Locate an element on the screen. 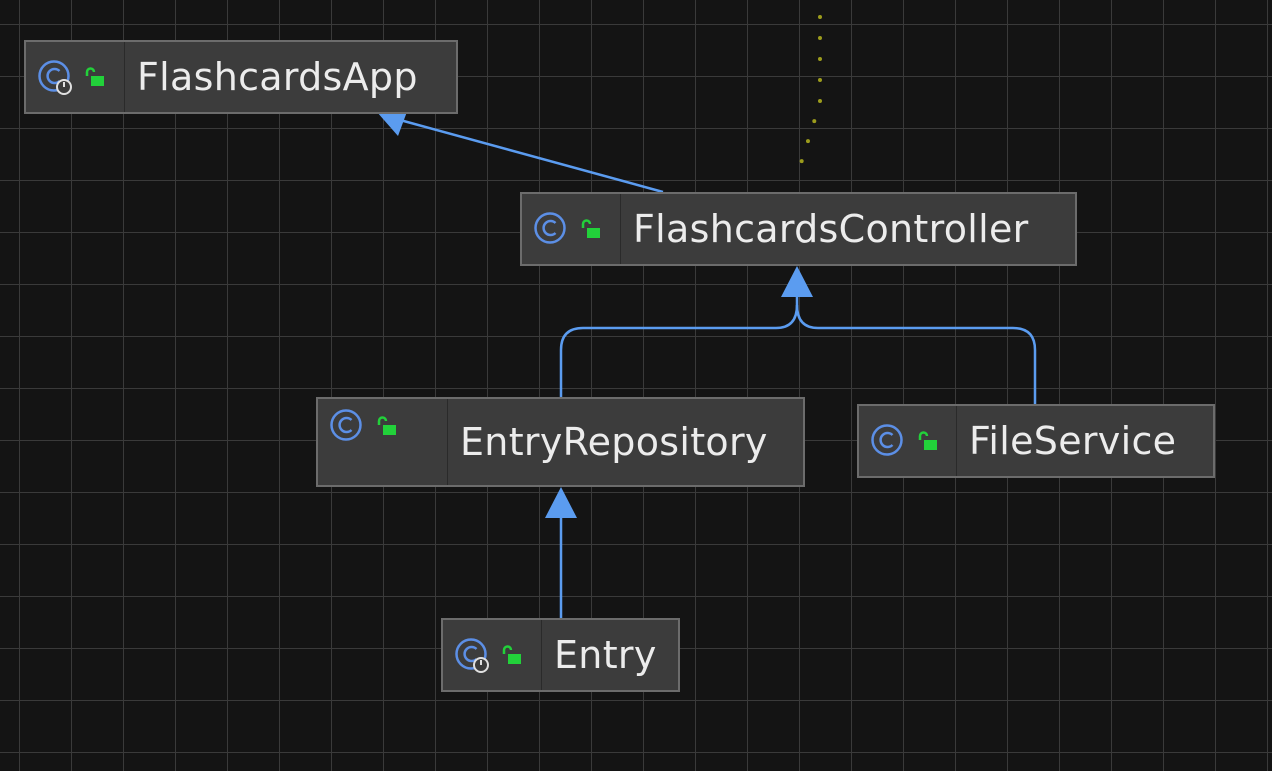 This screenshot has width=1272, height=771. edge-fileservice-to-controller is located at coordinates (916, 354).